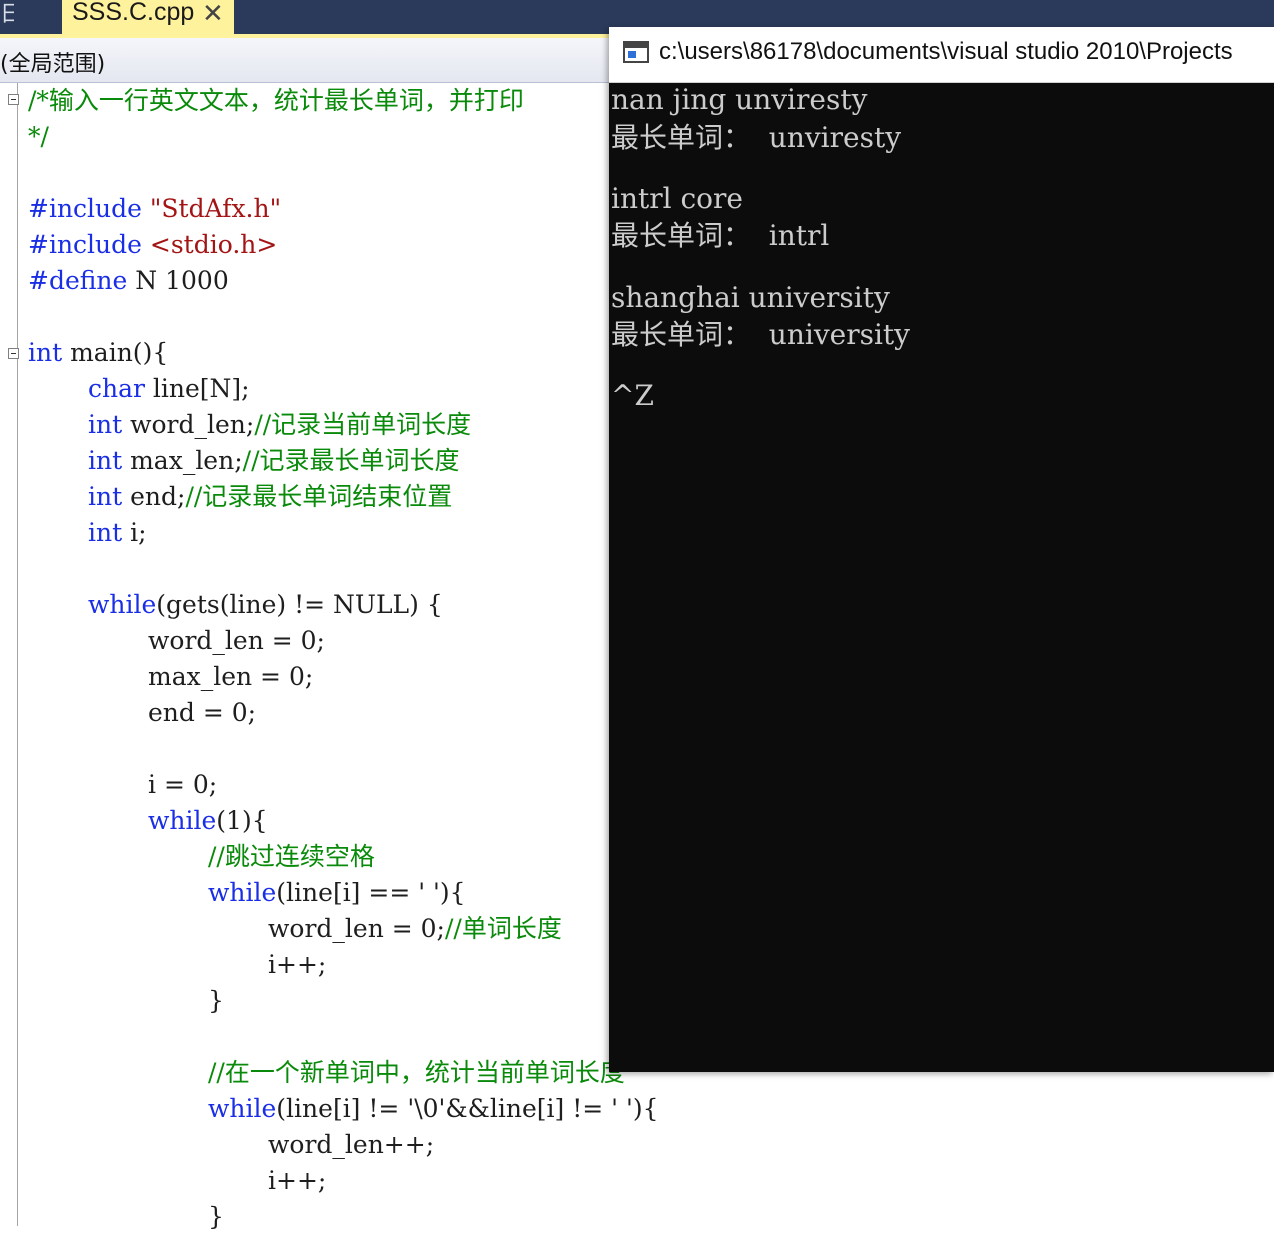 Image resolution: width=1274 pixels, height=1235 pixels. I want to click on code-text: line[N];, so click(197, 388).